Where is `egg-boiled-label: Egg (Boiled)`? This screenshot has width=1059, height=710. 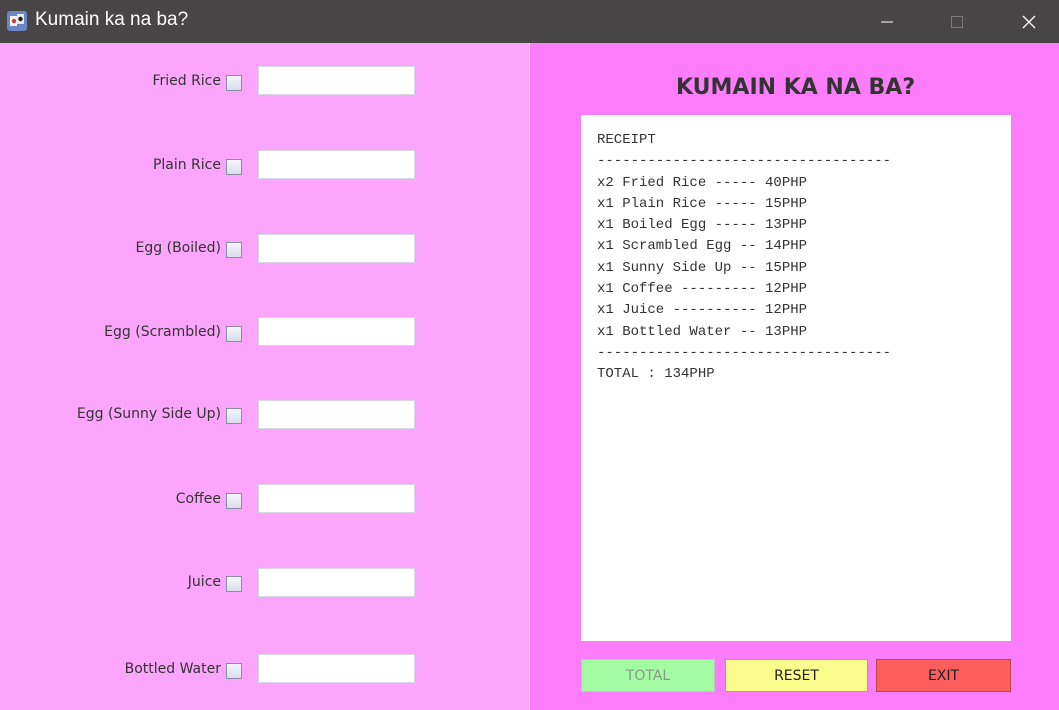
egg-boiled-label: Egg (Boiled) is located at coordinates (178, 248).